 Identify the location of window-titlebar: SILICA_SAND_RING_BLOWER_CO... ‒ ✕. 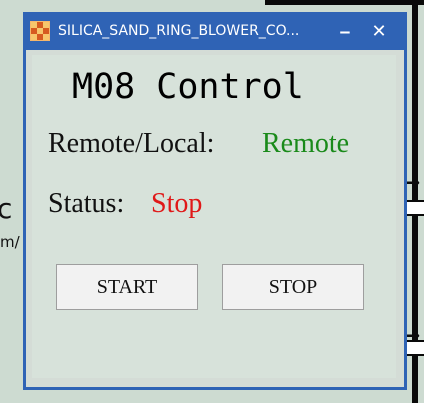
(215, 31).